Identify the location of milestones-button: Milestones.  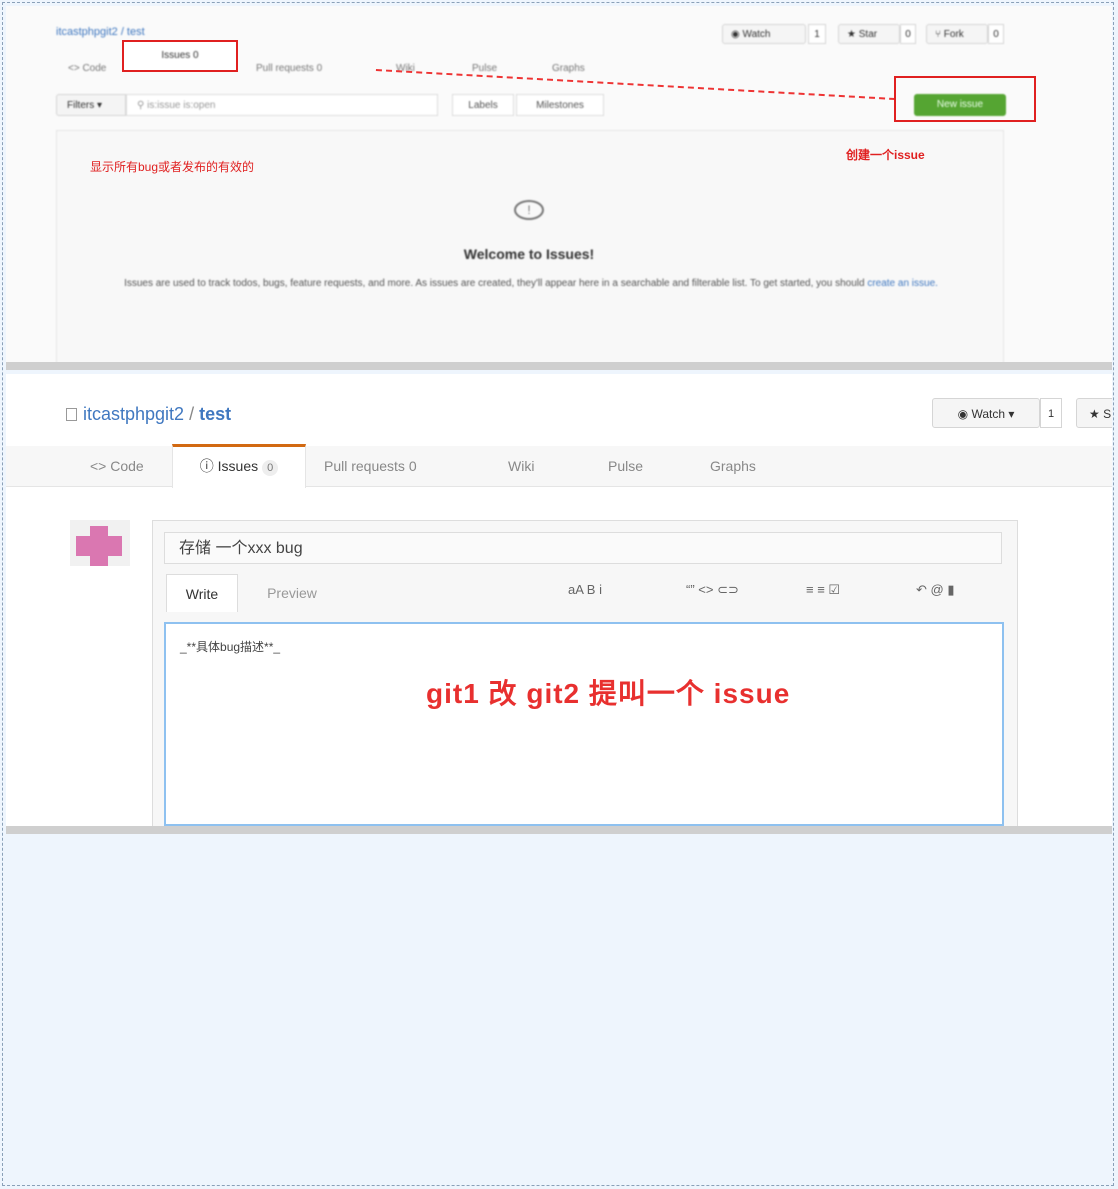
(560, 105).